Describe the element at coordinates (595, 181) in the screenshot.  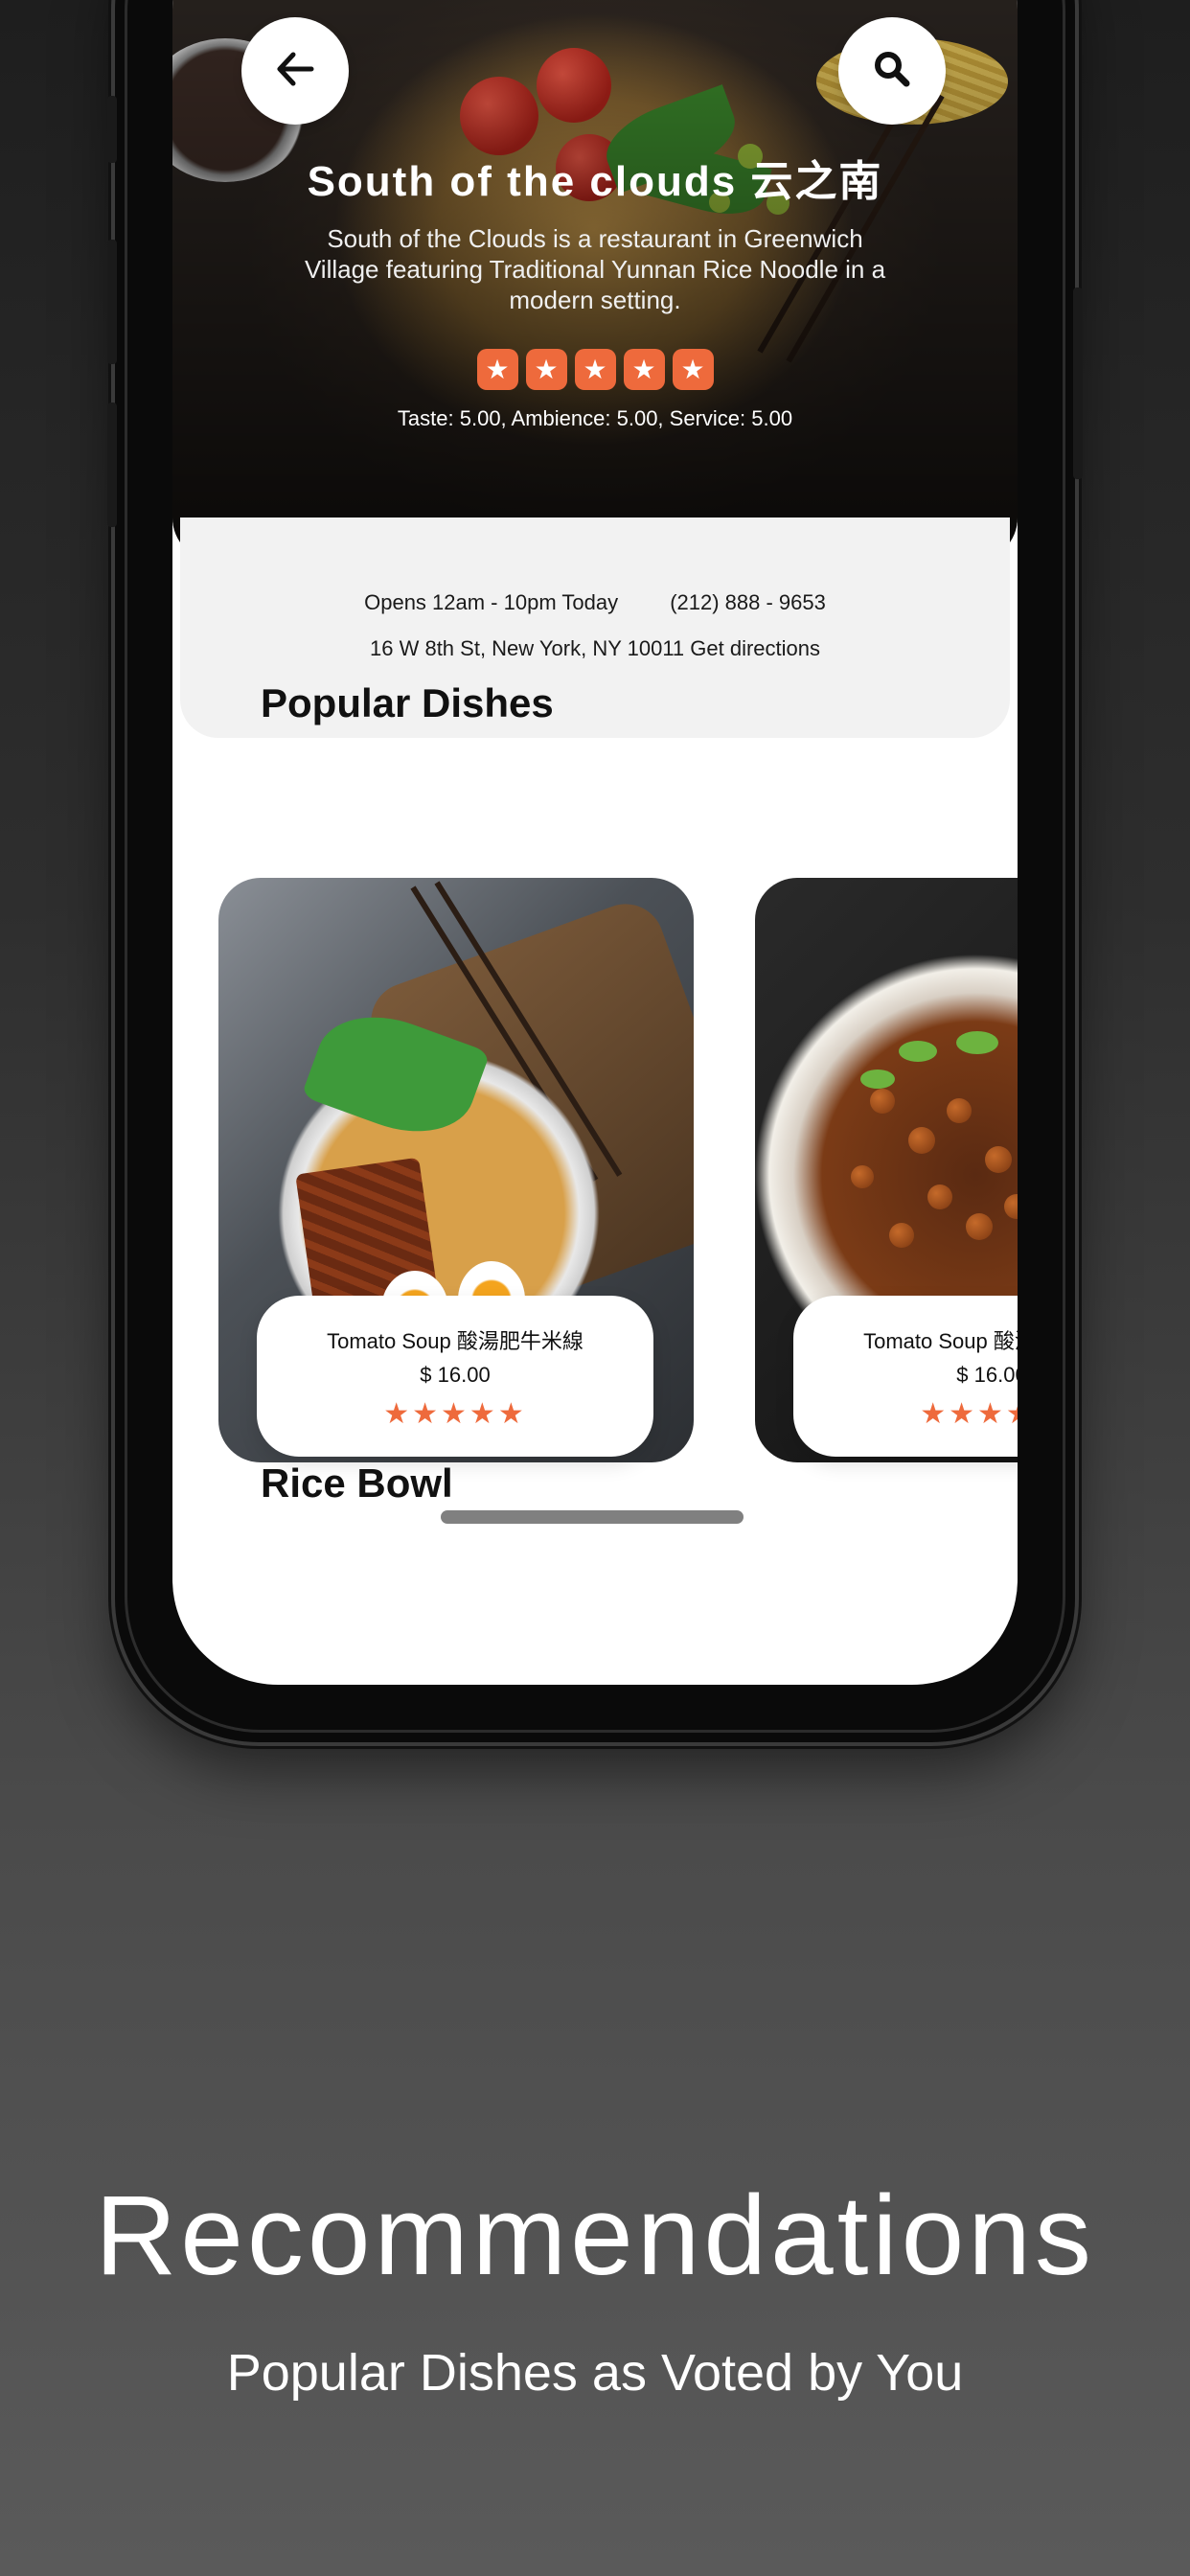
I see `restaurant-name: South of the clouds 云之南` at that location.